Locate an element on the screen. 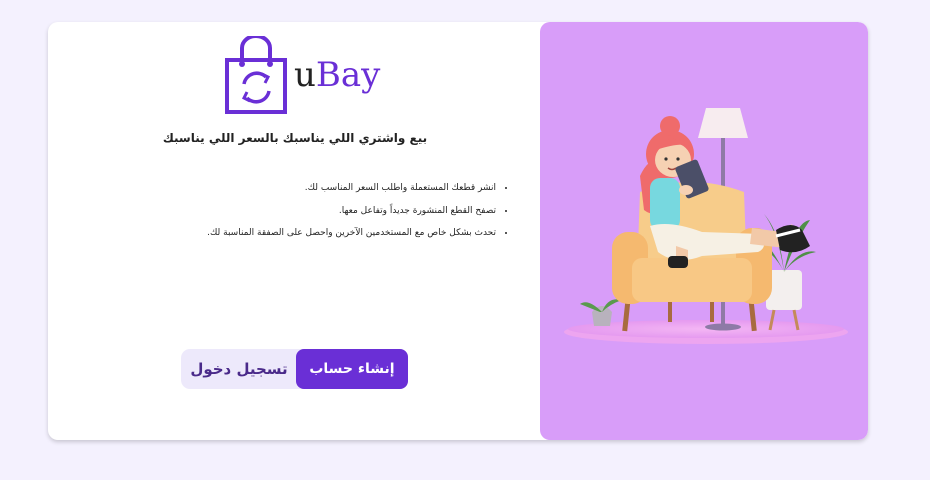 The height and width of the screenshot is (480, 930). auth-buttons: تسجيل دخول إنشاء حساب is located at coordinates (294, 369).